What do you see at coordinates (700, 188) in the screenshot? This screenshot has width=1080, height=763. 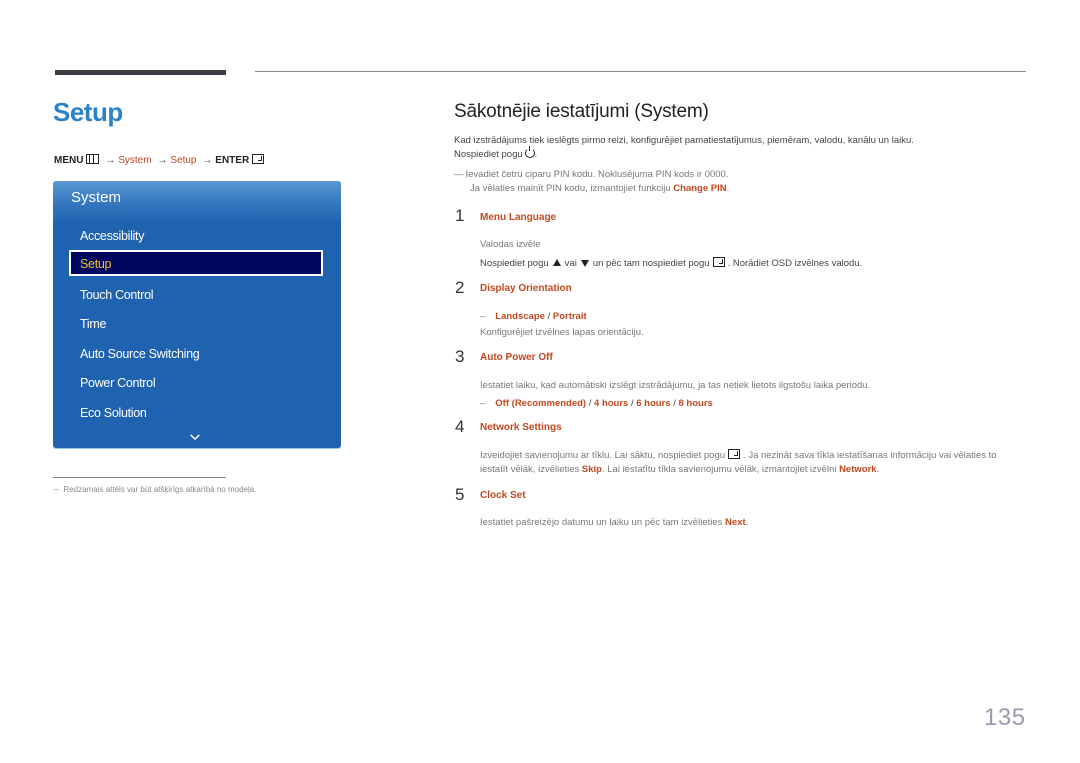 I see `change-pin-link: Change PIN` at bounding box center [700, 188].